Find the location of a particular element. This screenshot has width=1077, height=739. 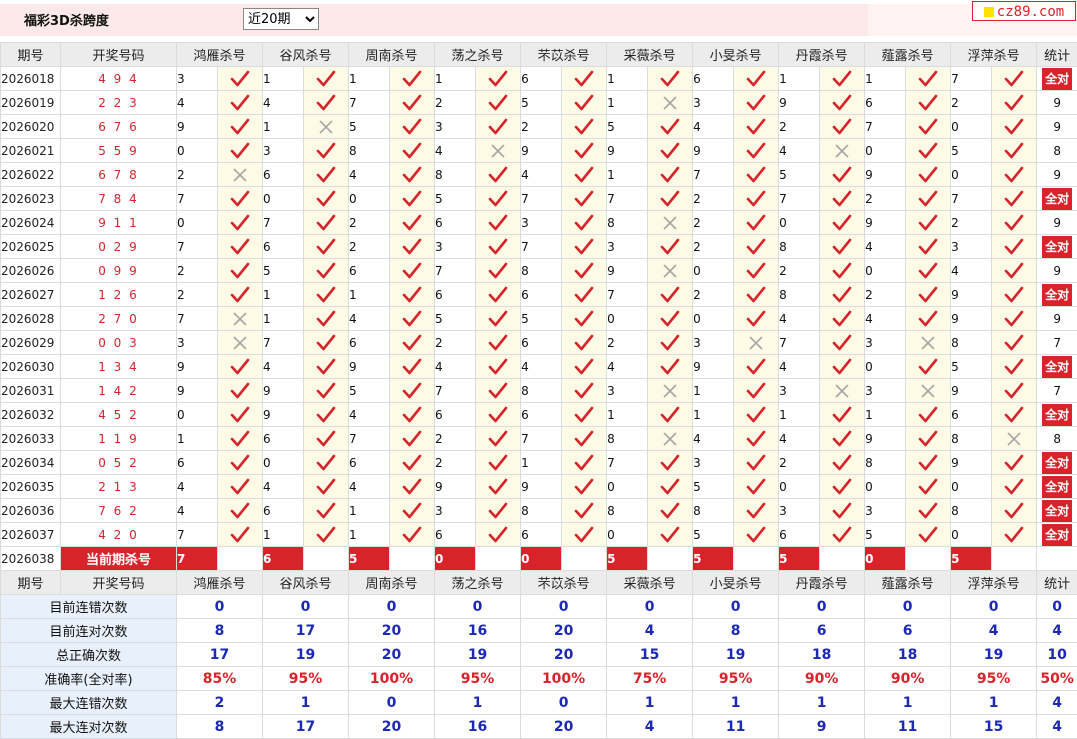

issue-cell: 2026036 is located at coordinates (31, 511).